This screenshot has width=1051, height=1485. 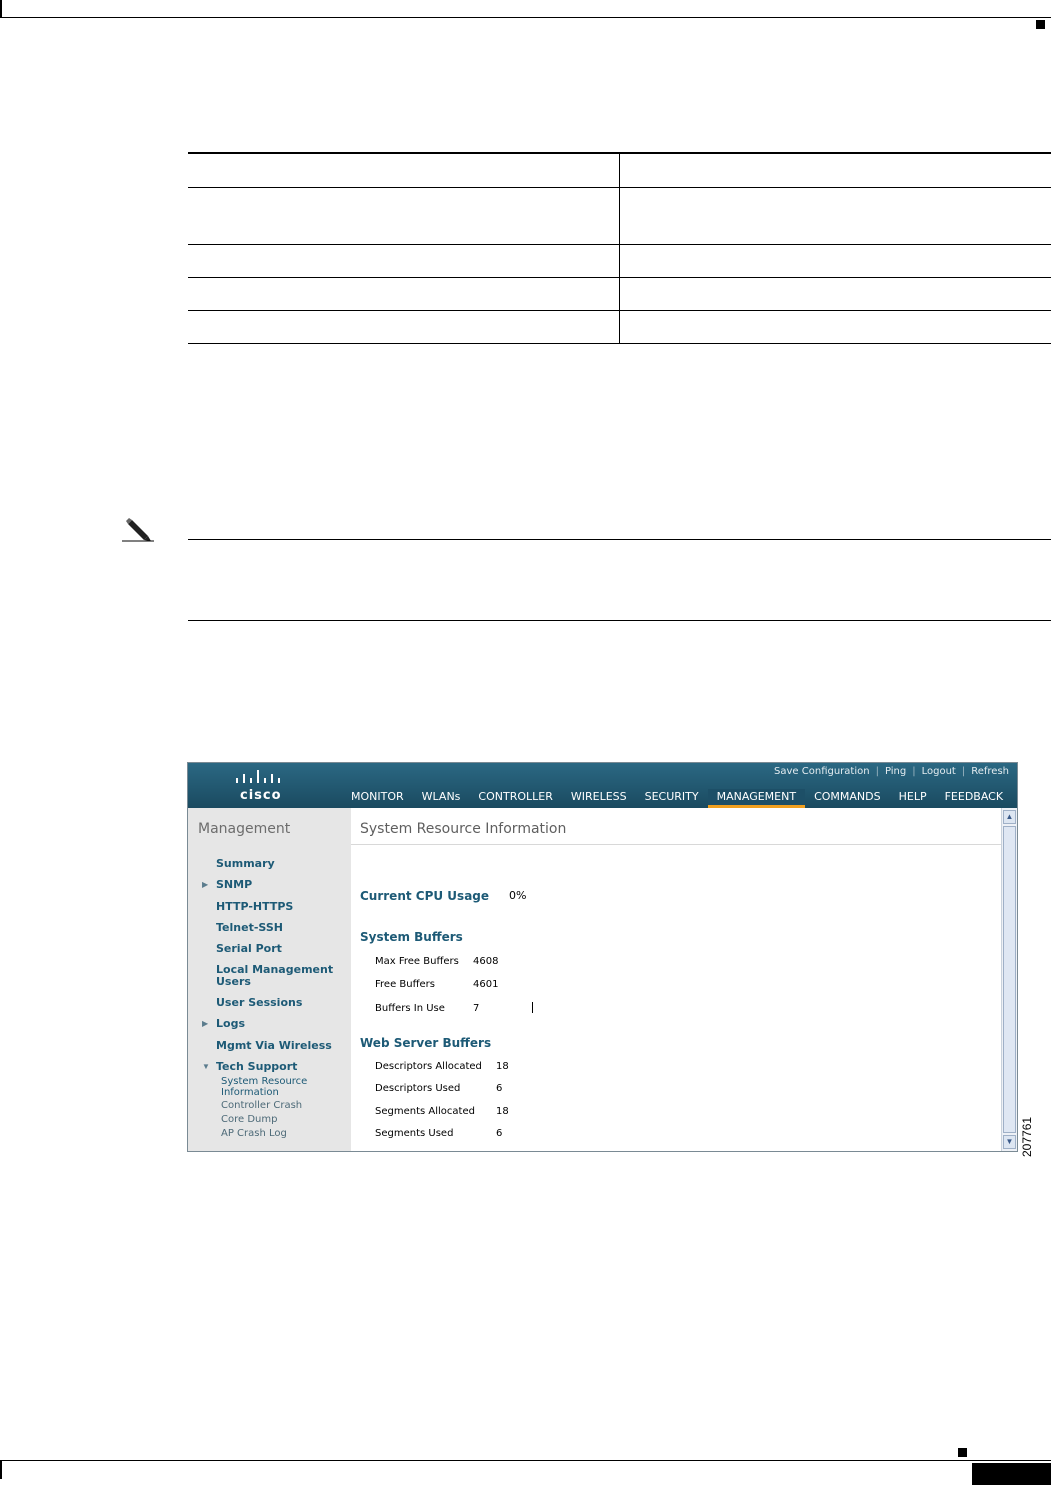 What do you see at coordinates (428, 1066) in the screenshot?
I see `descriptors-allocated-label: Descriptors Allocated` at bounding box center [428, 1066].